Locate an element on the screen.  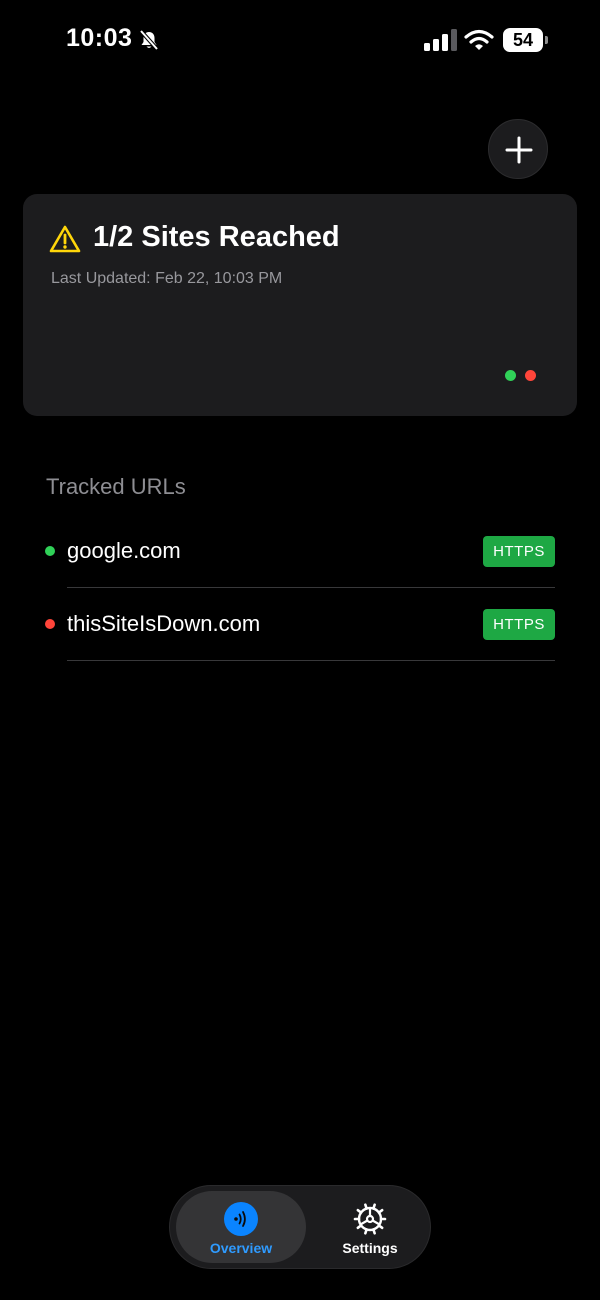
bell-slash-icon is located at coordinates (149, 40).